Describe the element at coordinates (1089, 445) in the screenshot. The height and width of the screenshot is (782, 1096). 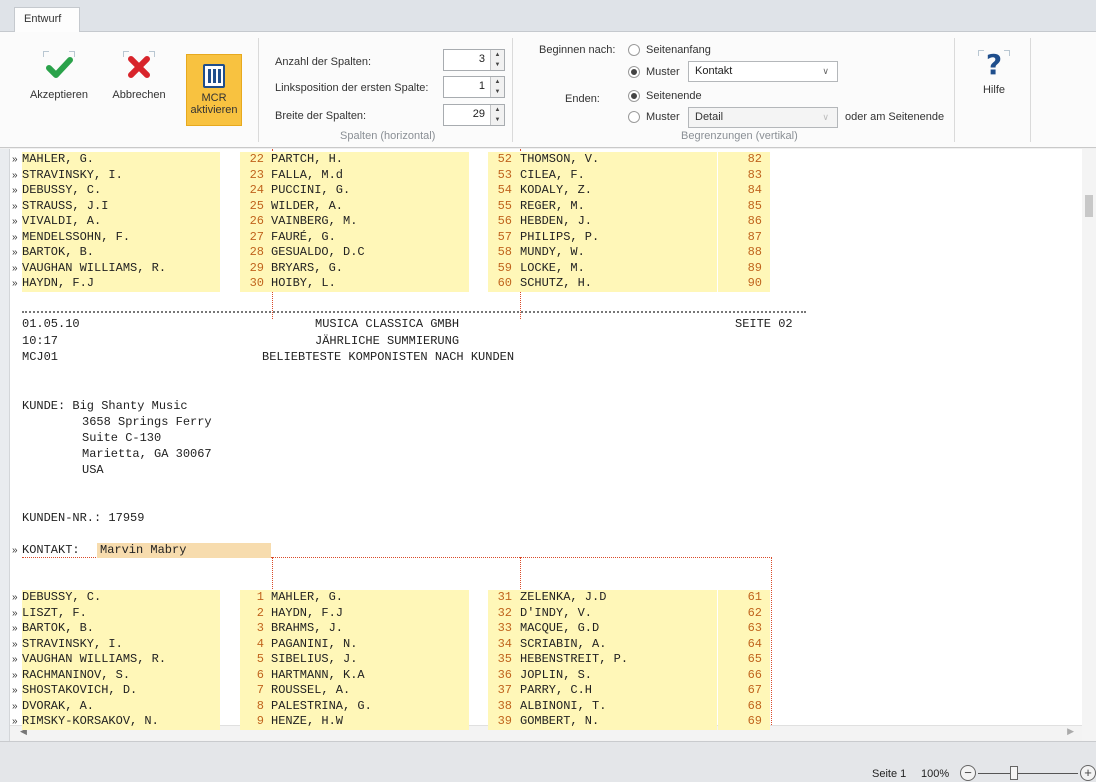
I see `vertical-scrollbar` at that location.